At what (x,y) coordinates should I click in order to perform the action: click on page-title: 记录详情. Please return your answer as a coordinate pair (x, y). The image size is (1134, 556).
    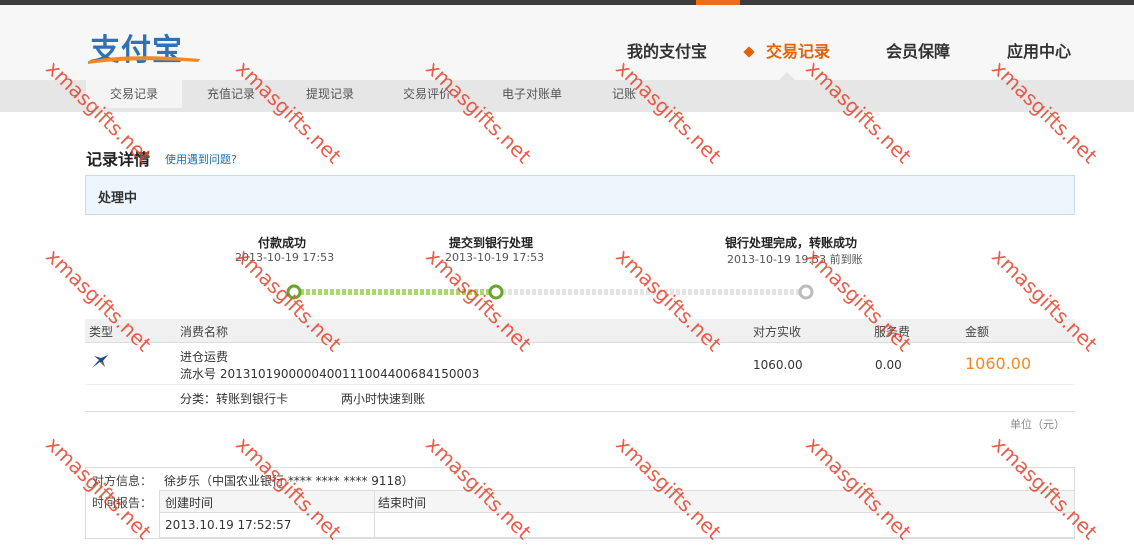
    Looking at the image, I should click on (118, 159).